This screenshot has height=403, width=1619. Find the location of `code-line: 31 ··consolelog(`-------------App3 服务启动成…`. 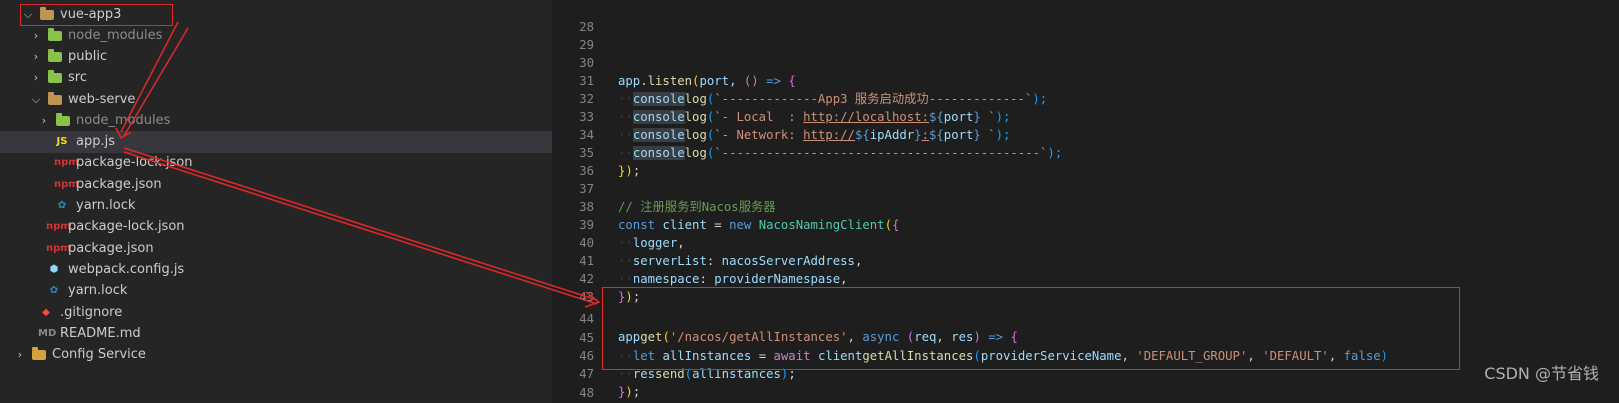

code-line: 31 ··consolelog(`-------------App3 服务启动成… is located at coordinates (1085, 80).